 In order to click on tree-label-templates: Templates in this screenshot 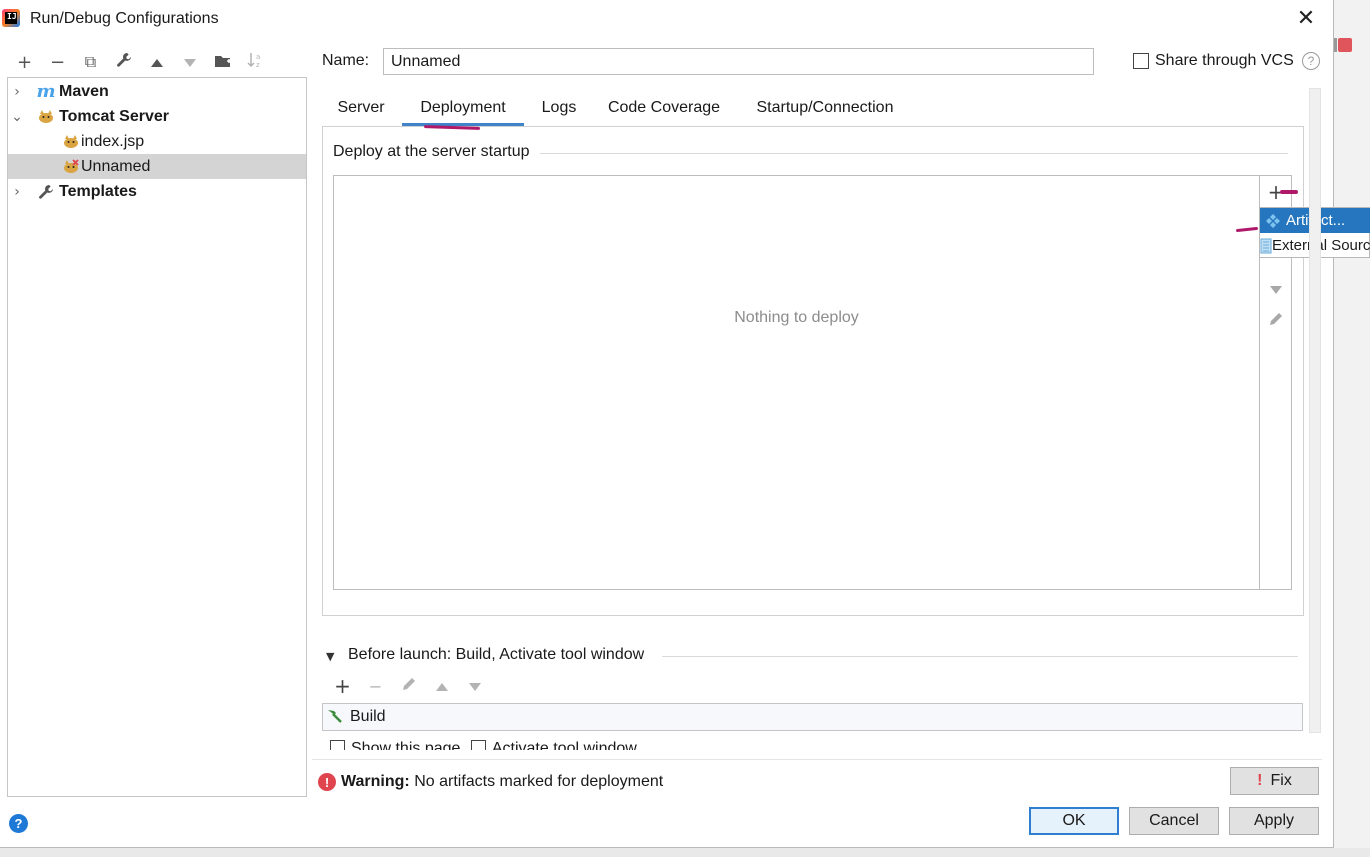, I will do `click(98, 191)`.